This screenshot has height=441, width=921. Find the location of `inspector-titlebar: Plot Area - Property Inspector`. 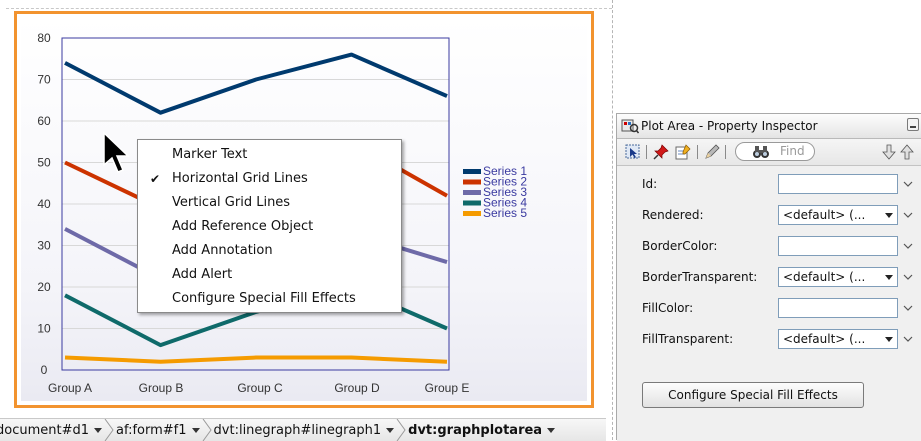

inspector-titlebar: Plot Area - Property Inspector is located at coordinates (769, 126).